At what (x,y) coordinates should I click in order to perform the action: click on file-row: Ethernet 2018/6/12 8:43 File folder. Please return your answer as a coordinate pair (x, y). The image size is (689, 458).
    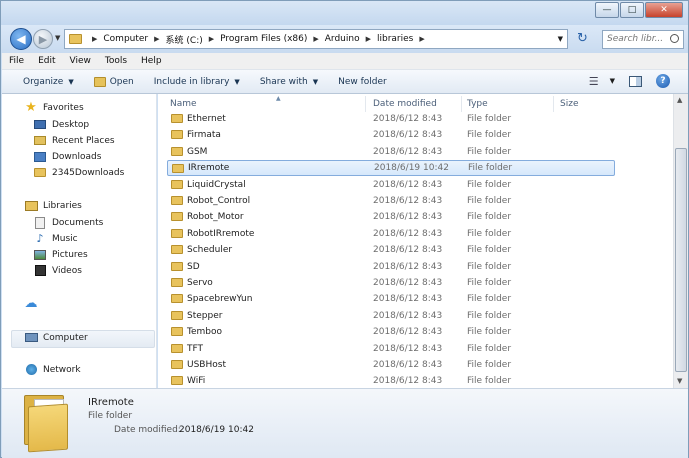
    Looking at the image, I should click on (391, 119).